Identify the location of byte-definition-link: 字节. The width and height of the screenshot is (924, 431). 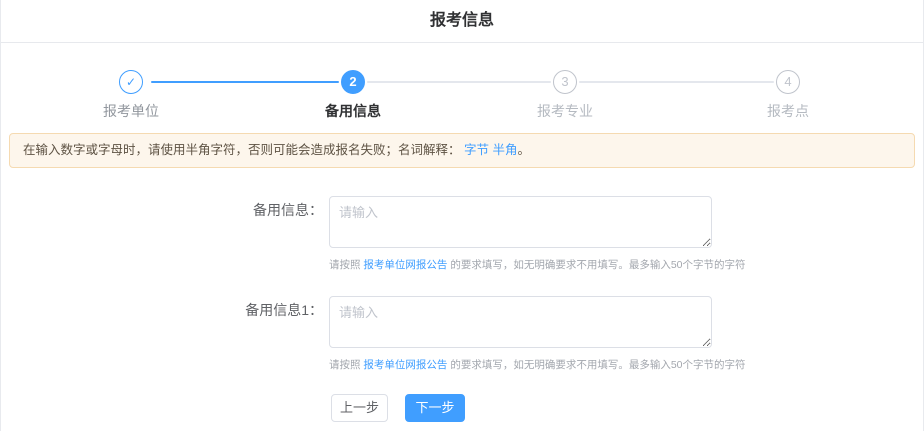
(476, 150).